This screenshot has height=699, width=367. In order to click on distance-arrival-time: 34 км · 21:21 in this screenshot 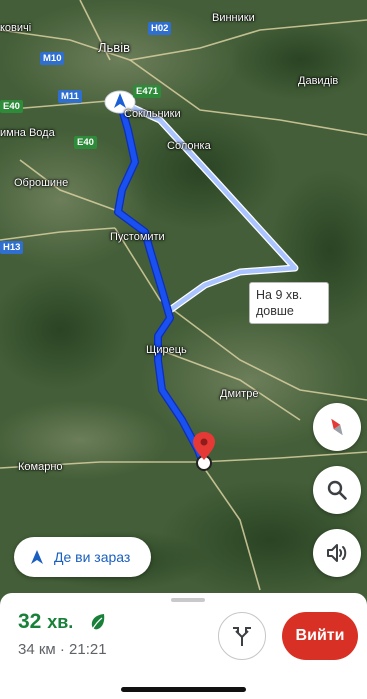, I will do `click(62, 649)`.